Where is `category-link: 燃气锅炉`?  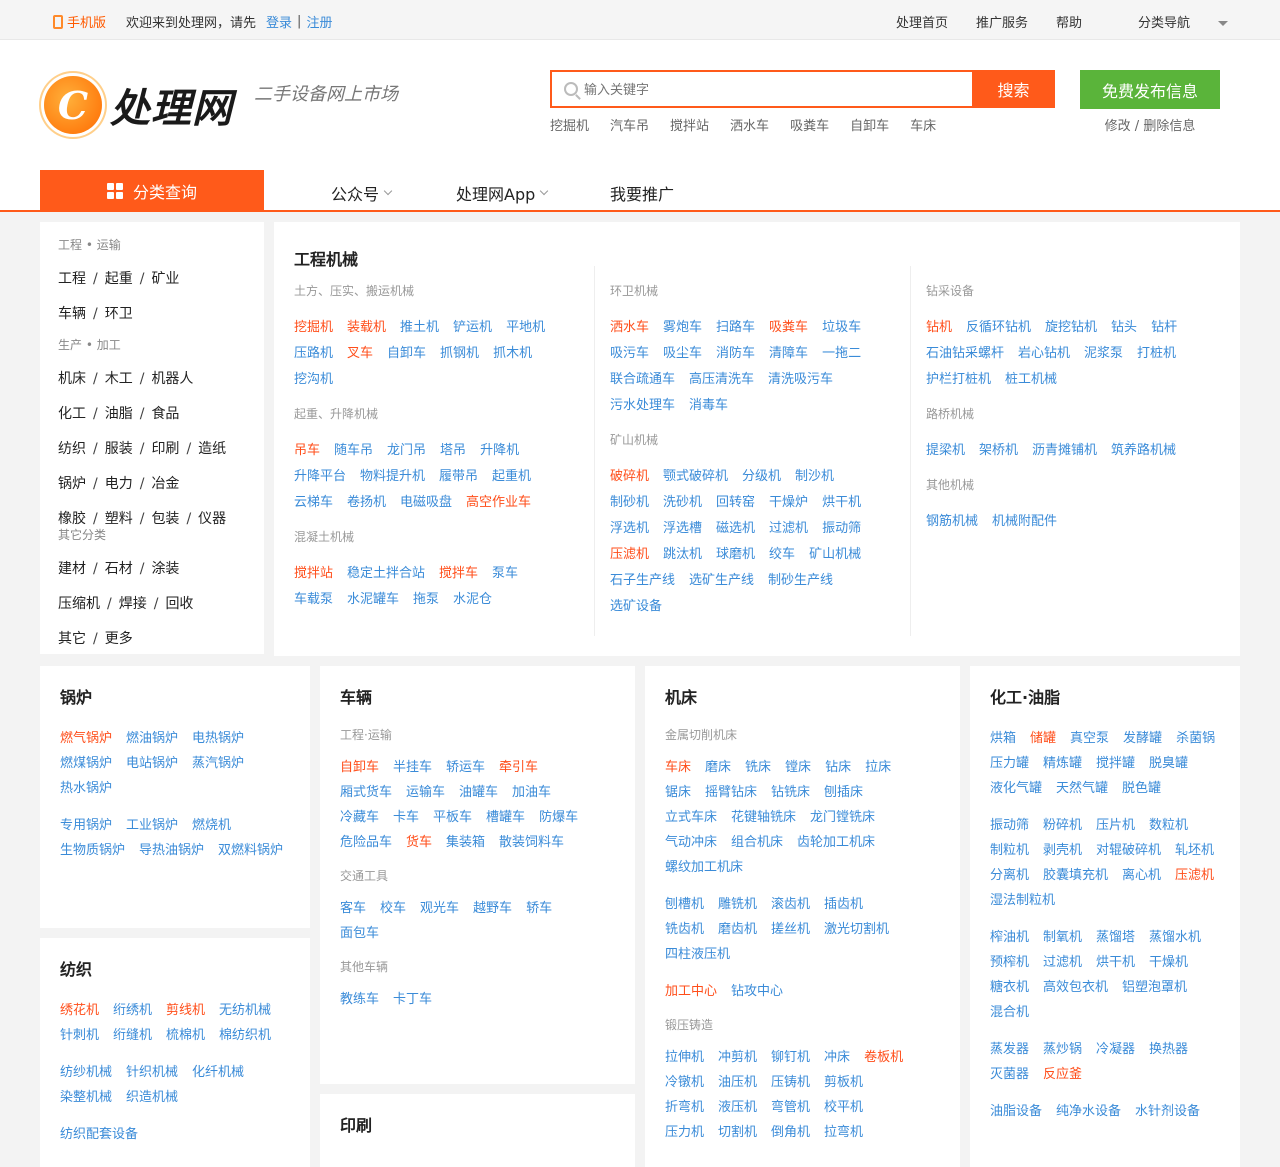
category-link: 燃气锅炉 is located at coordinates (86, 738).